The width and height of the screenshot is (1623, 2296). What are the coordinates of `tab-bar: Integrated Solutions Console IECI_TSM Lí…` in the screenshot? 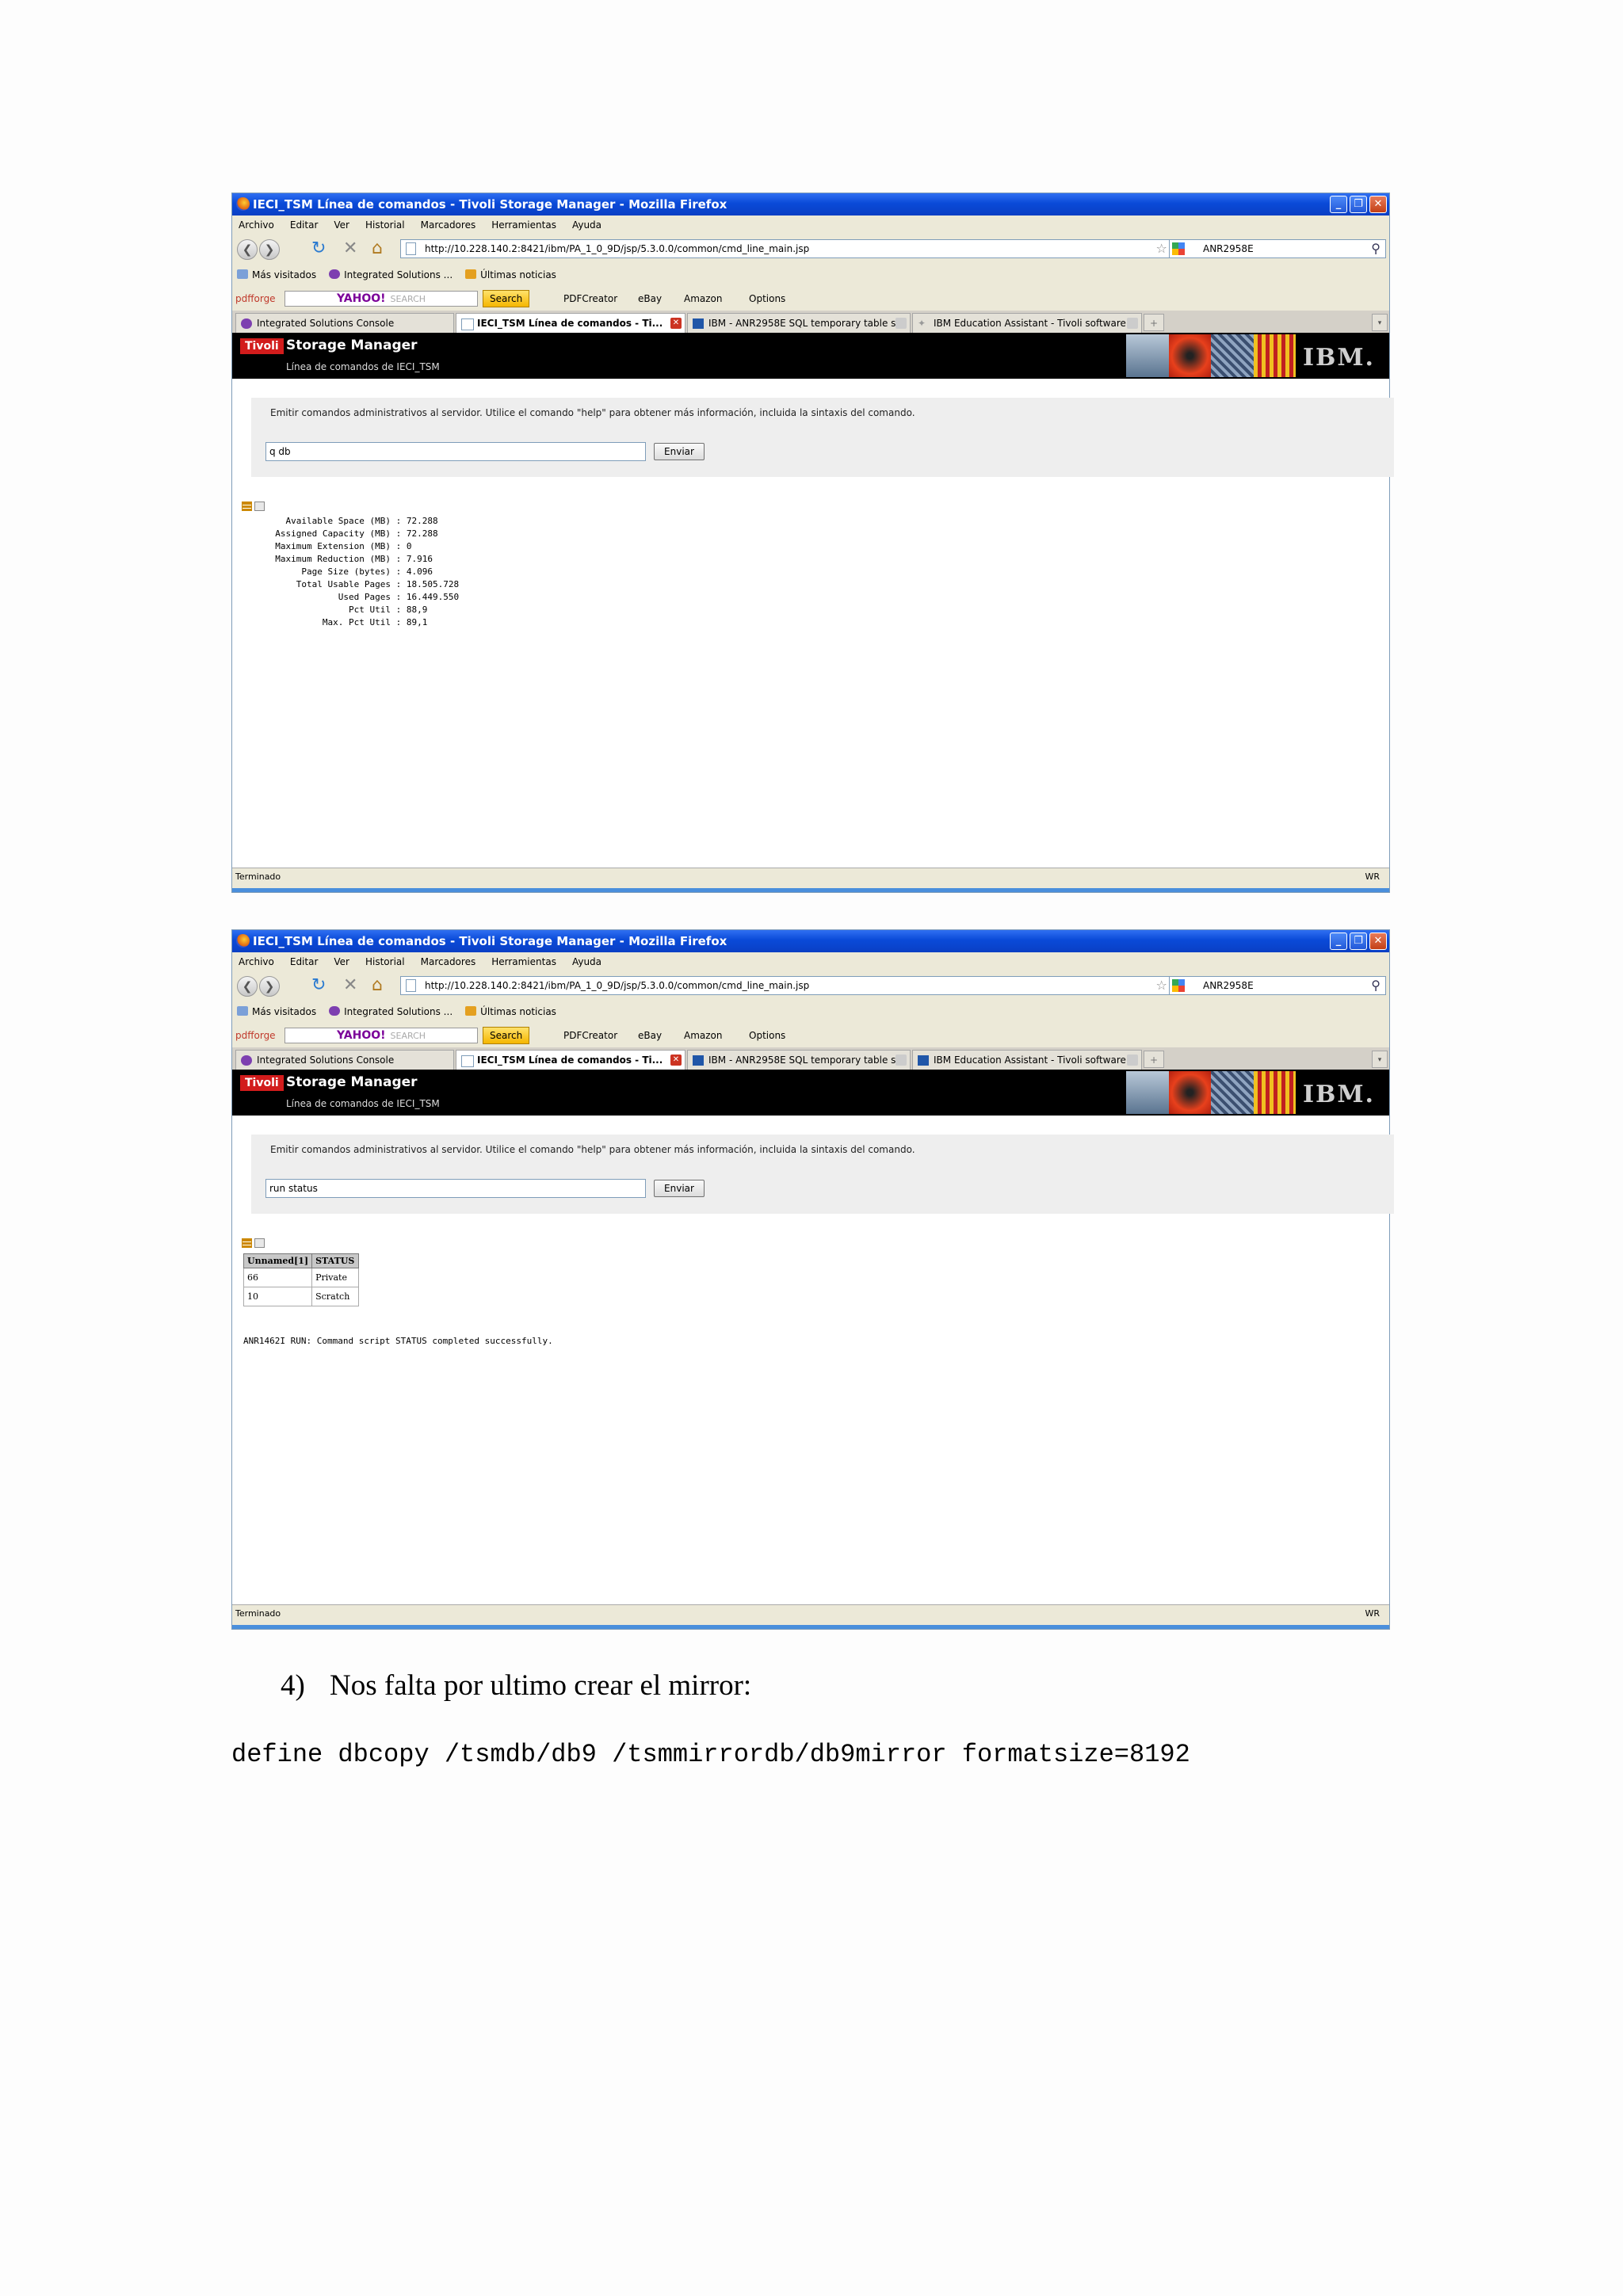 It's located at (810, 1058).